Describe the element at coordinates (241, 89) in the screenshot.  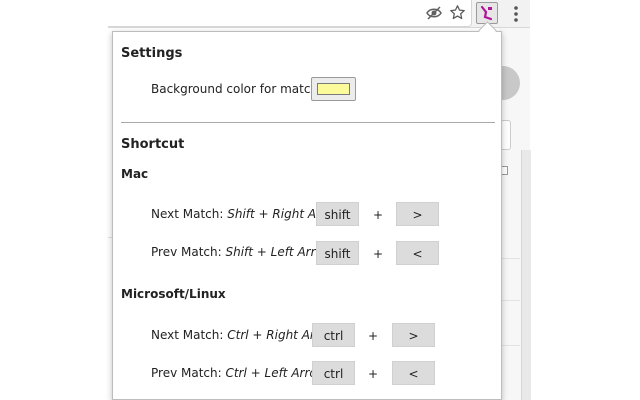
I see `background-color-label: Background color for matches` at that location.